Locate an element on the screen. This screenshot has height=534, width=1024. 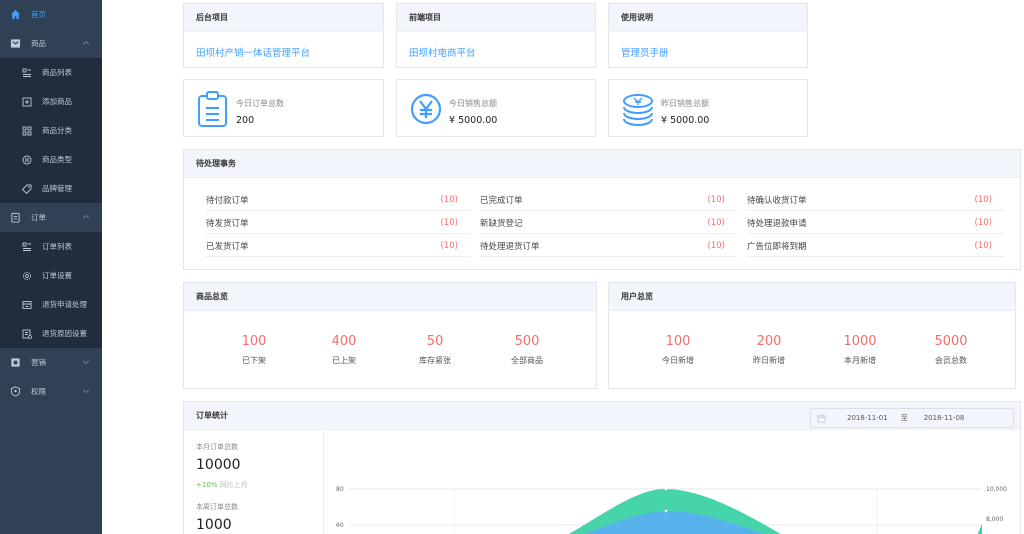
date-range-picker: 2018-11-01 至 2018-11-08 is located at coordinates (912, 418).